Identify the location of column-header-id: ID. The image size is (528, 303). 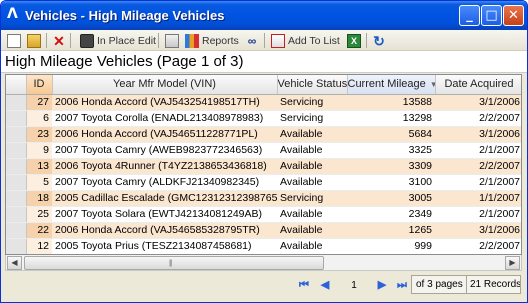
(39, 85).